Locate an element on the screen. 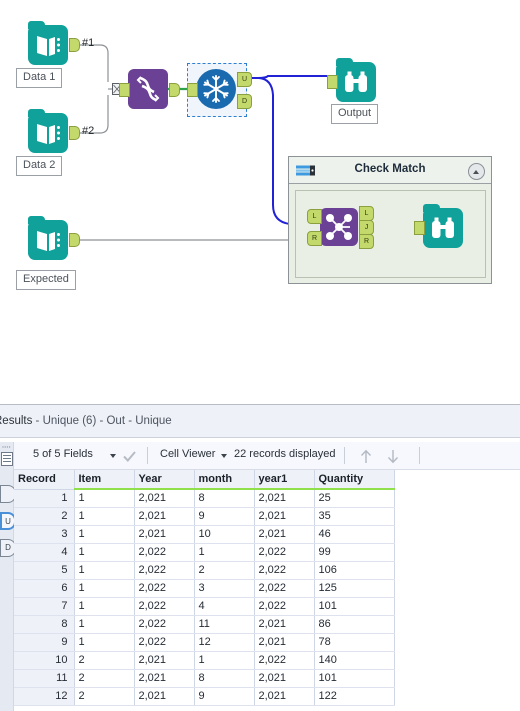 This screenshot has width=520, height=711. table-row: 4 1 2,022 1 2,022 99 is located at coordinates (204, 552).